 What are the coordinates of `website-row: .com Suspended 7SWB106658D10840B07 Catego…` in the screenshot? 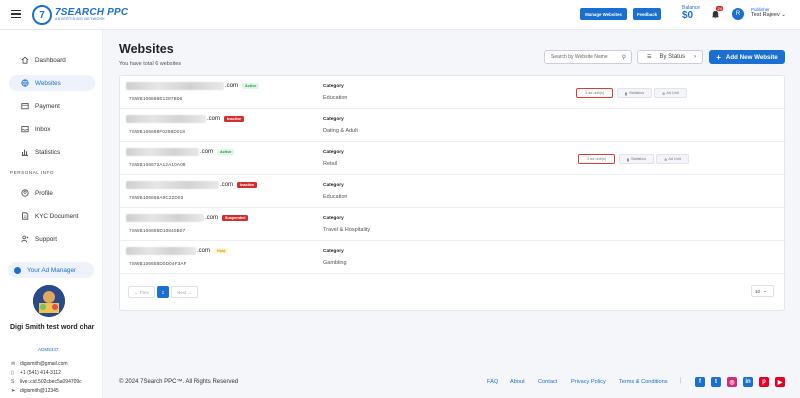 It's located at (453, 224).